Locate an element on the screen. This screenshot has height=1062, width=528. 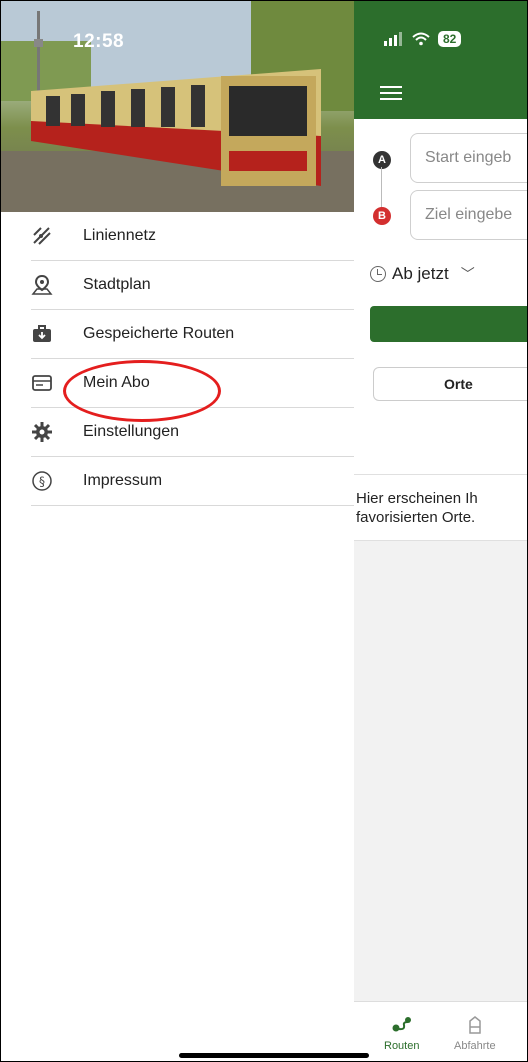
departure-time-selector: Ab jetzt ﹀ is located at coordinates (422, 274).